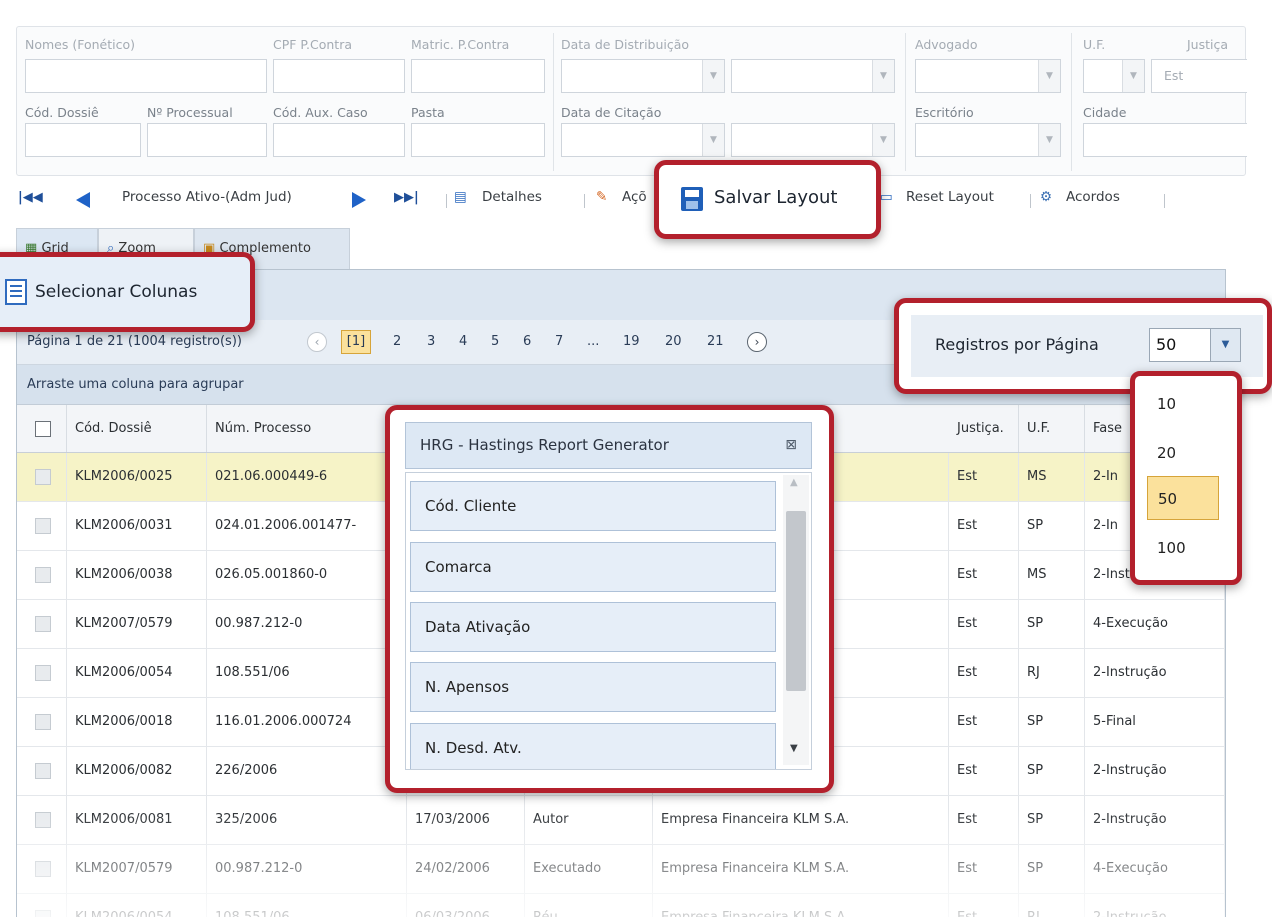 The image size is (1272, 917). What do you see at coordinates (137, 428) in the screenshot?
I see `col-cod-dossie: Cód. Dossiê` at bounding box center [137, 428].